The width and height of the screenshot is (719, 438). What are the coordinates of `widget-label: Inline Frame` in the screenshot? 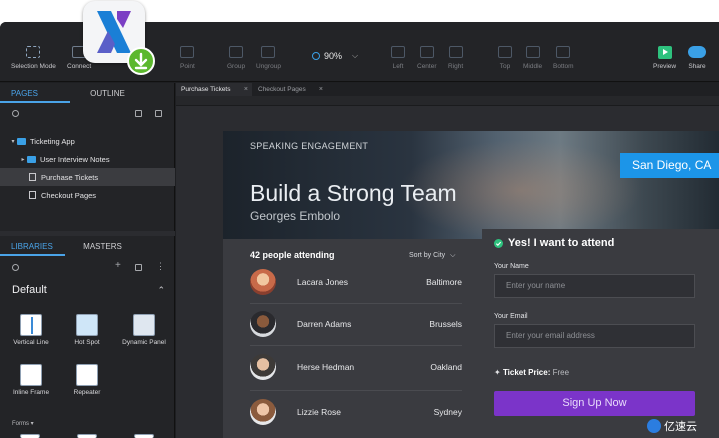 It's located at (31, 392).